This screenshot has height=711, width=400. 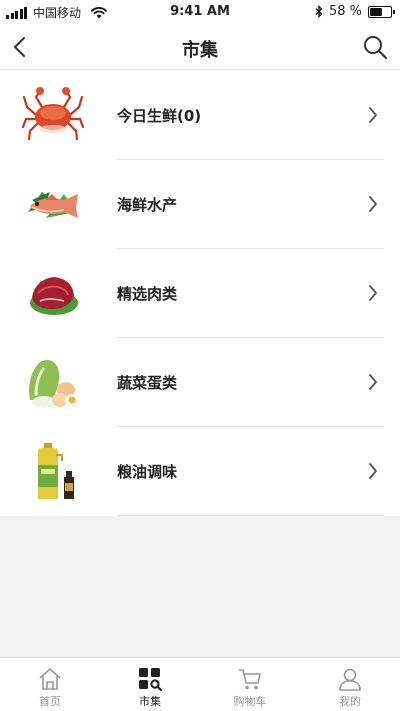 I want to click on meat-image, so click(x=54, y=296).